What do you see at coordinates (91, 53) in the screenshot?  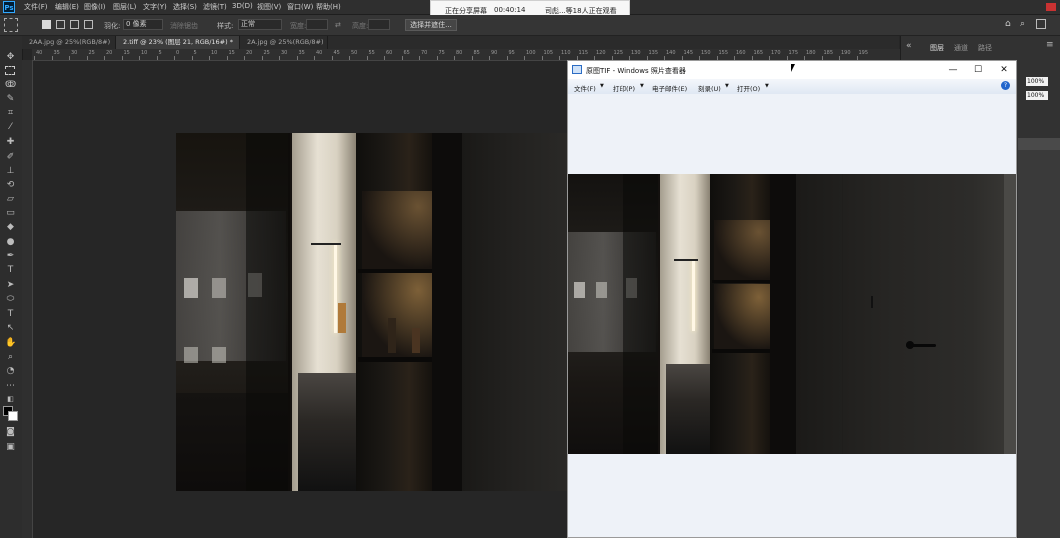 I see `ruler-tick-label: 25` at bounding box center [91, 53].